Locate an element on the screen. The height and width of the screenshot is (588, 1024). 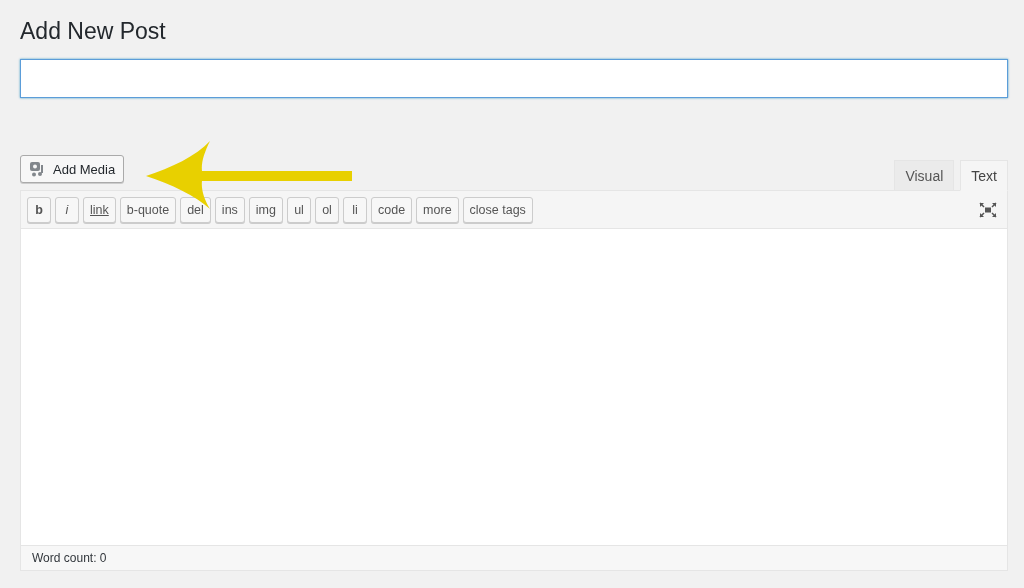
quicktag-button: img is located at coordinates (265, 209).